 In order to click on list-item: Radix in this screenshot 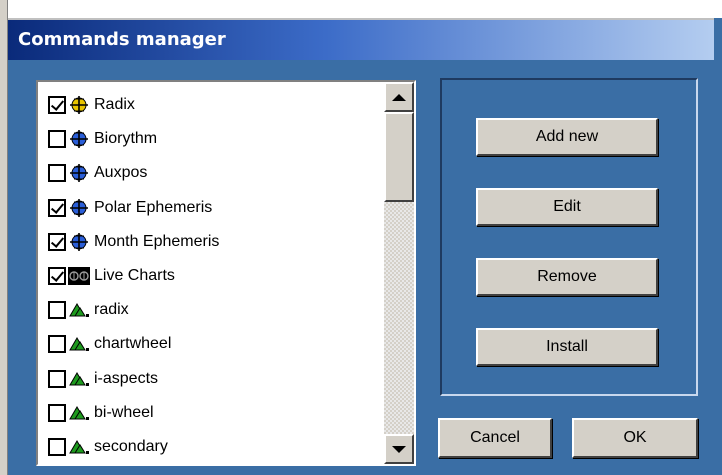, I will do `click(213, 105)`.